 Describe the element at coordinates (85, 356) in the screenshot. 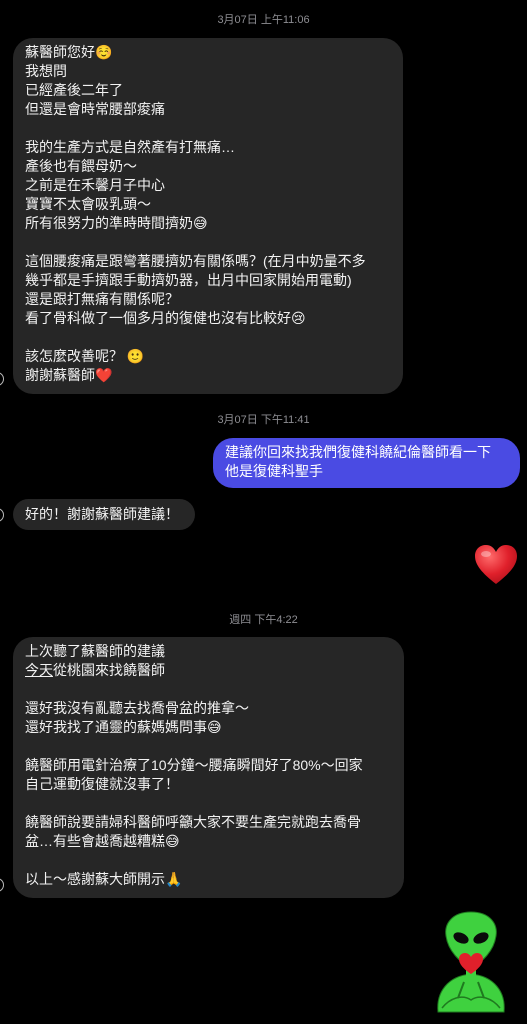

I see `text-line: 該怎麼改善呢？ 🙂` at that location.